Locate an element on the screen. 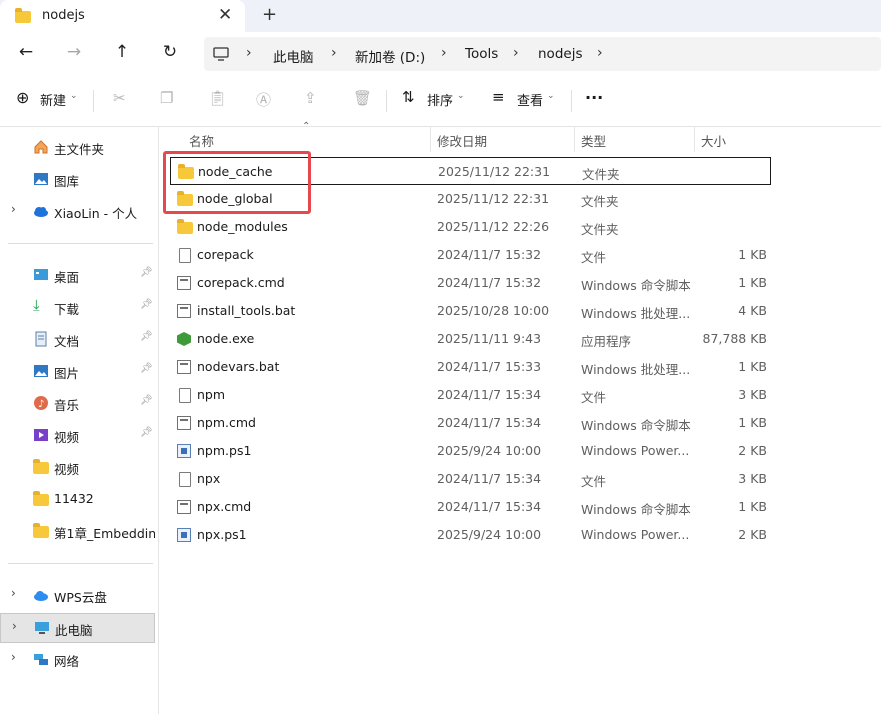 The width and height of the screenshot is (881, 714). column-header-size: 大小 is located at coordinates (713, 140).